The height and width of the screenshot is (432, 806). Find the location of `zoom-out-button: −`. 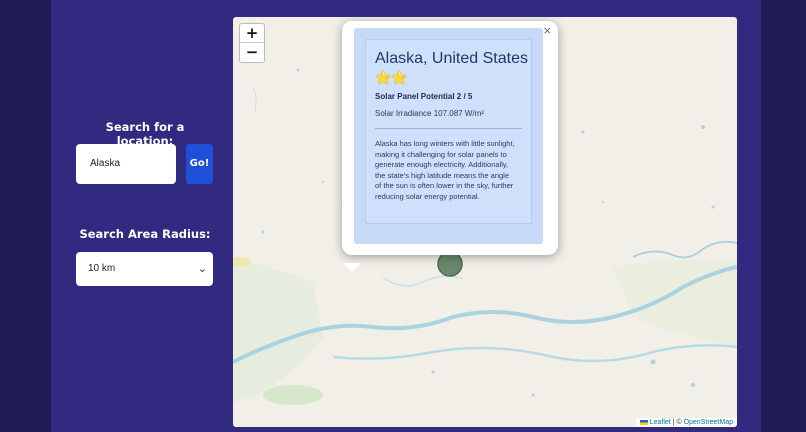

zoom-out-button: − is located at coordinates (252, 52).